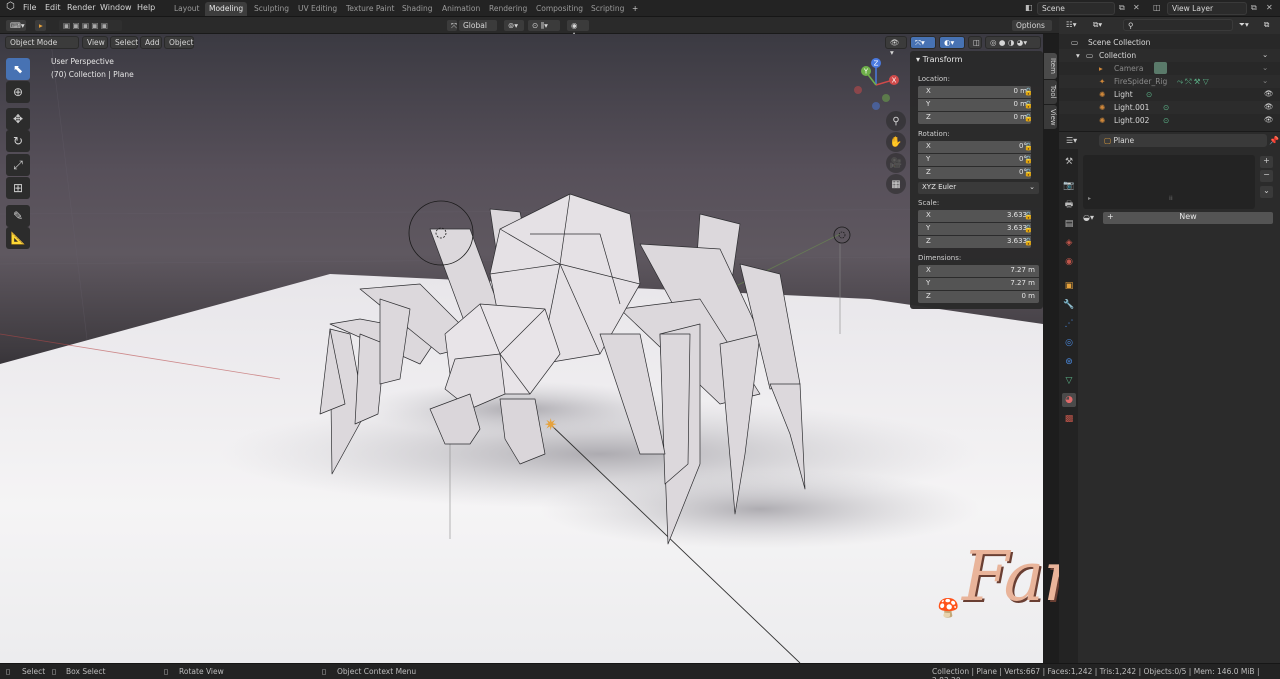  Describe the element at coordinates (1088, 217) in the screenshot. I see `material-browse-icon: ◒▾` at that location.